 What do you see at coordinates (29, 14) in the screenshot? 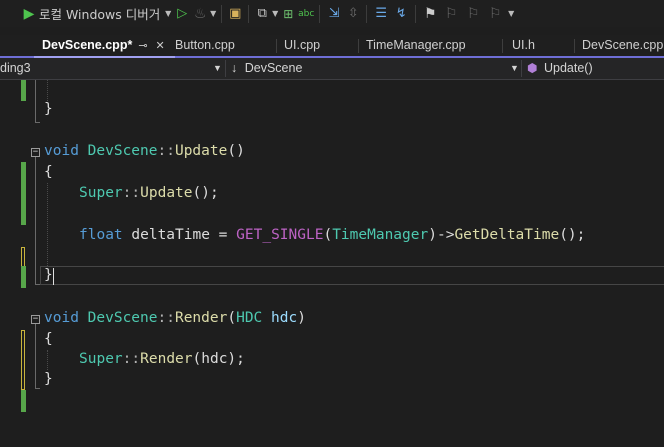
I see `play-icon: ▶` at bounding box center [29, 14].